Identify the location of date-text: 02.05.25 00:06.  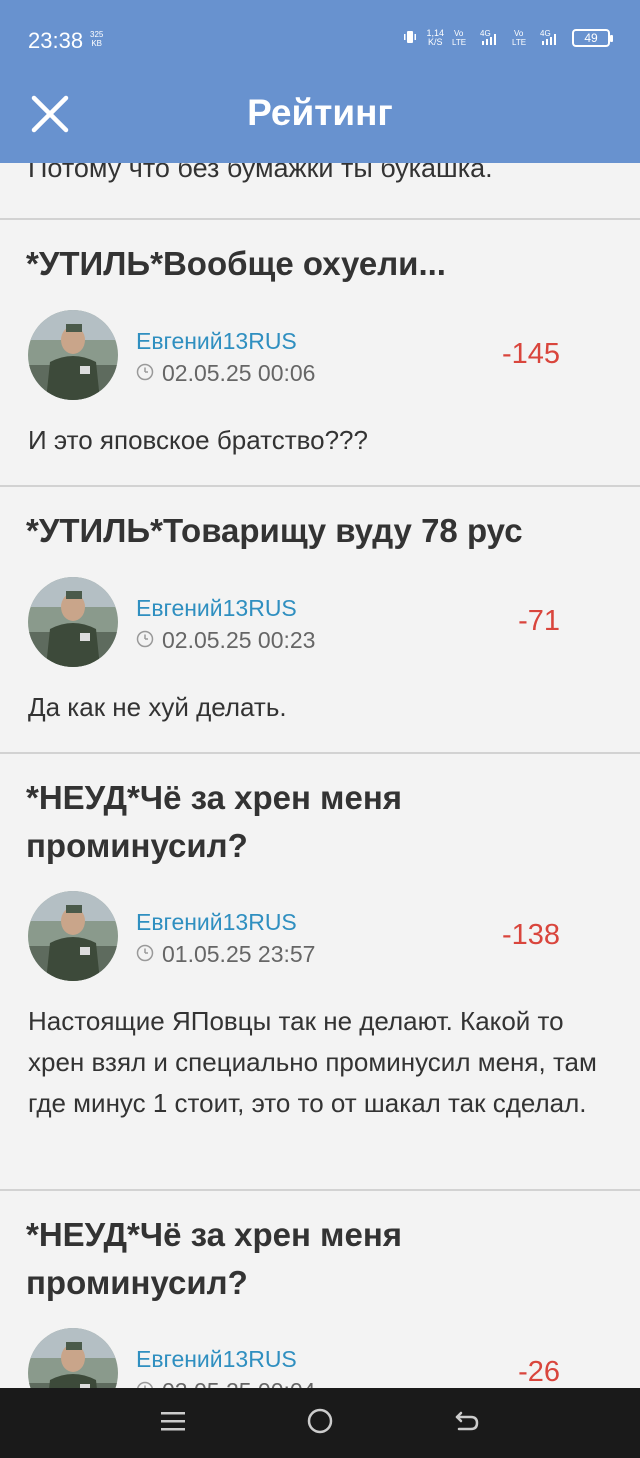
(239, 373).